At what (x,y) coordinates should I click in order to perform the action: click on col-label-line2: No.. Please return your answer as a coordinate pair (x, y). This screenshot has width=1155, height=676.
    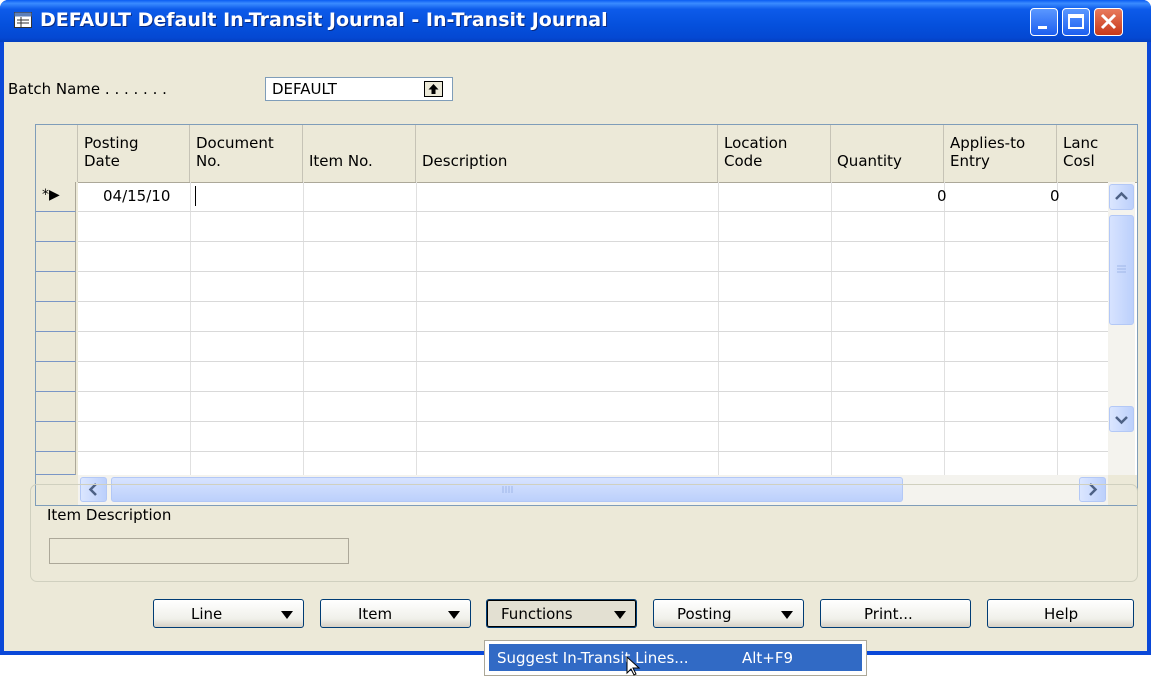
    Looking at the image, I should click on (208, 161).